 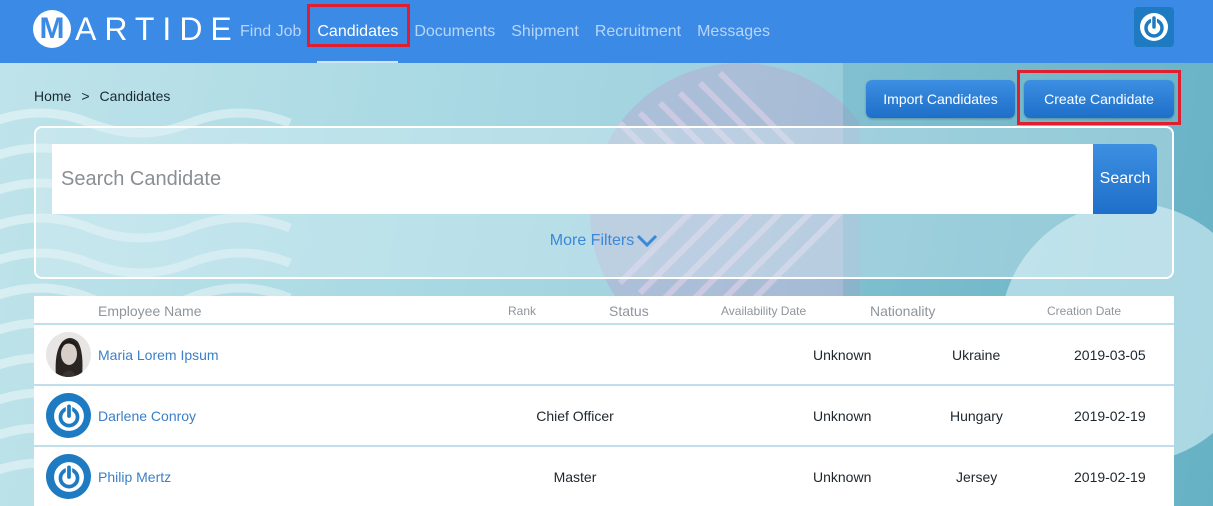 I want to click on col-availability-date: Availability Date, so click(x=763, y=311).